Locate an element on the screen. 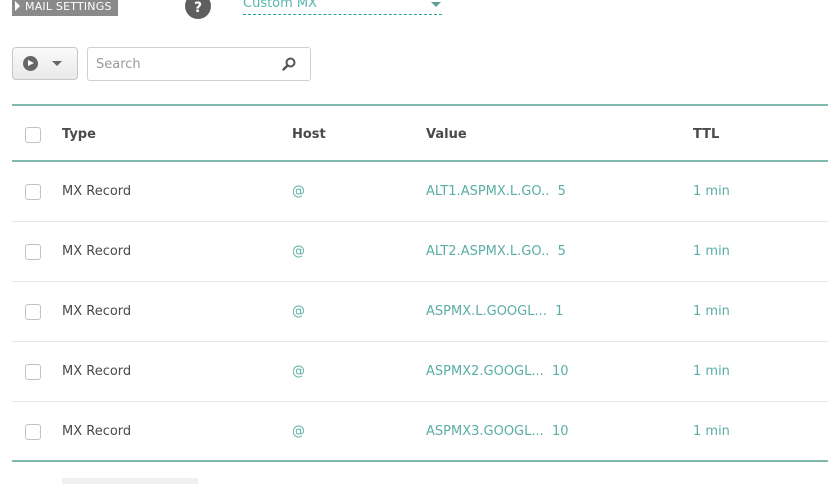  help-label: ? is located at coordinates (198, 8).